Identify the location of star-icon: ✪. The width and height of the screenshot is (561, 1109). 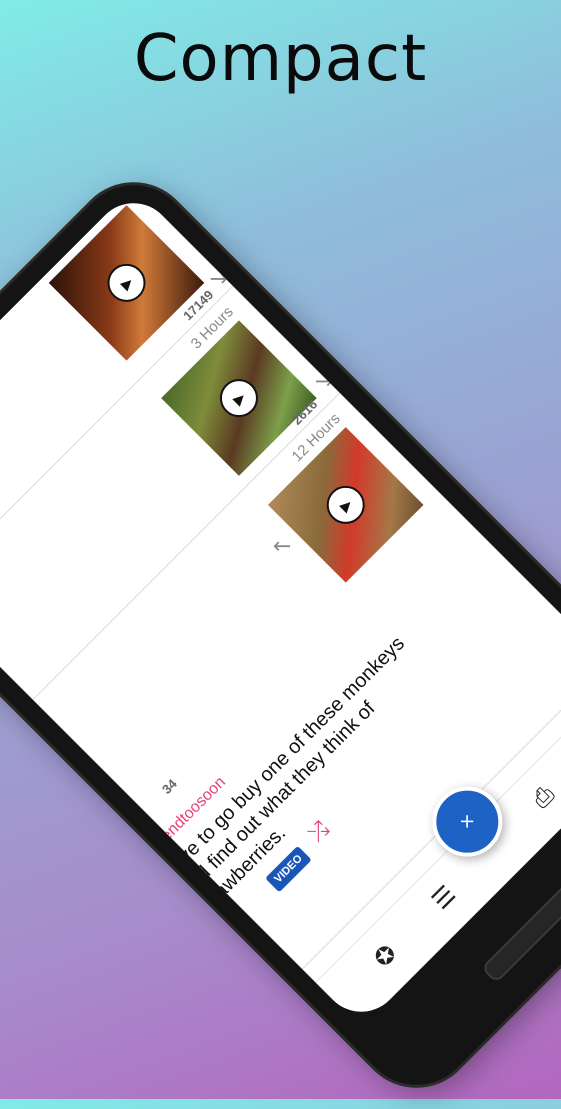
(385, 956).